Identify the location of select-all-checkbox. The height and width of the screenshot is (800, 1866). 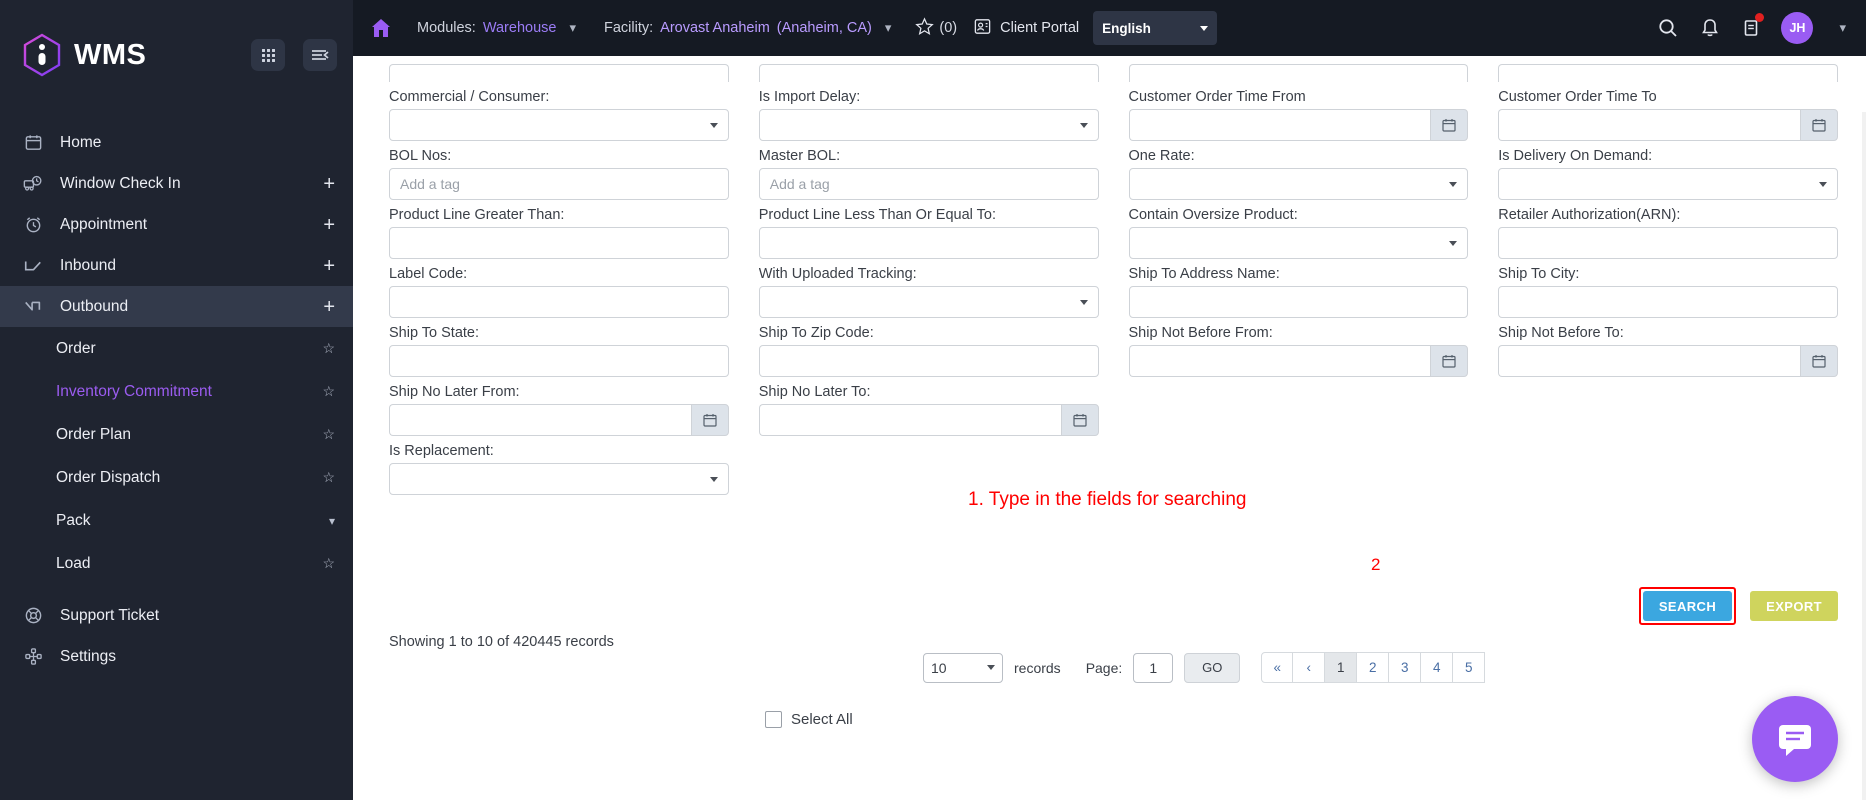
(773, 719).